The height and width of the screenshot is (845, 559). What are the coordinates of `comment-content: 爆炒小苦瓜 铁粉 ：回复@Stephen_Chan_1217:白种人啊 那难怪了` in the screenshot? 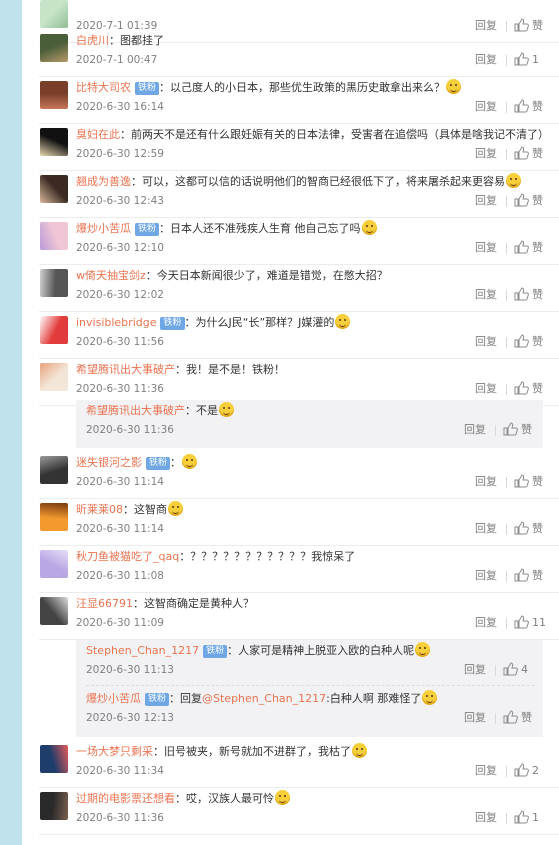 It's located at (262, 699).